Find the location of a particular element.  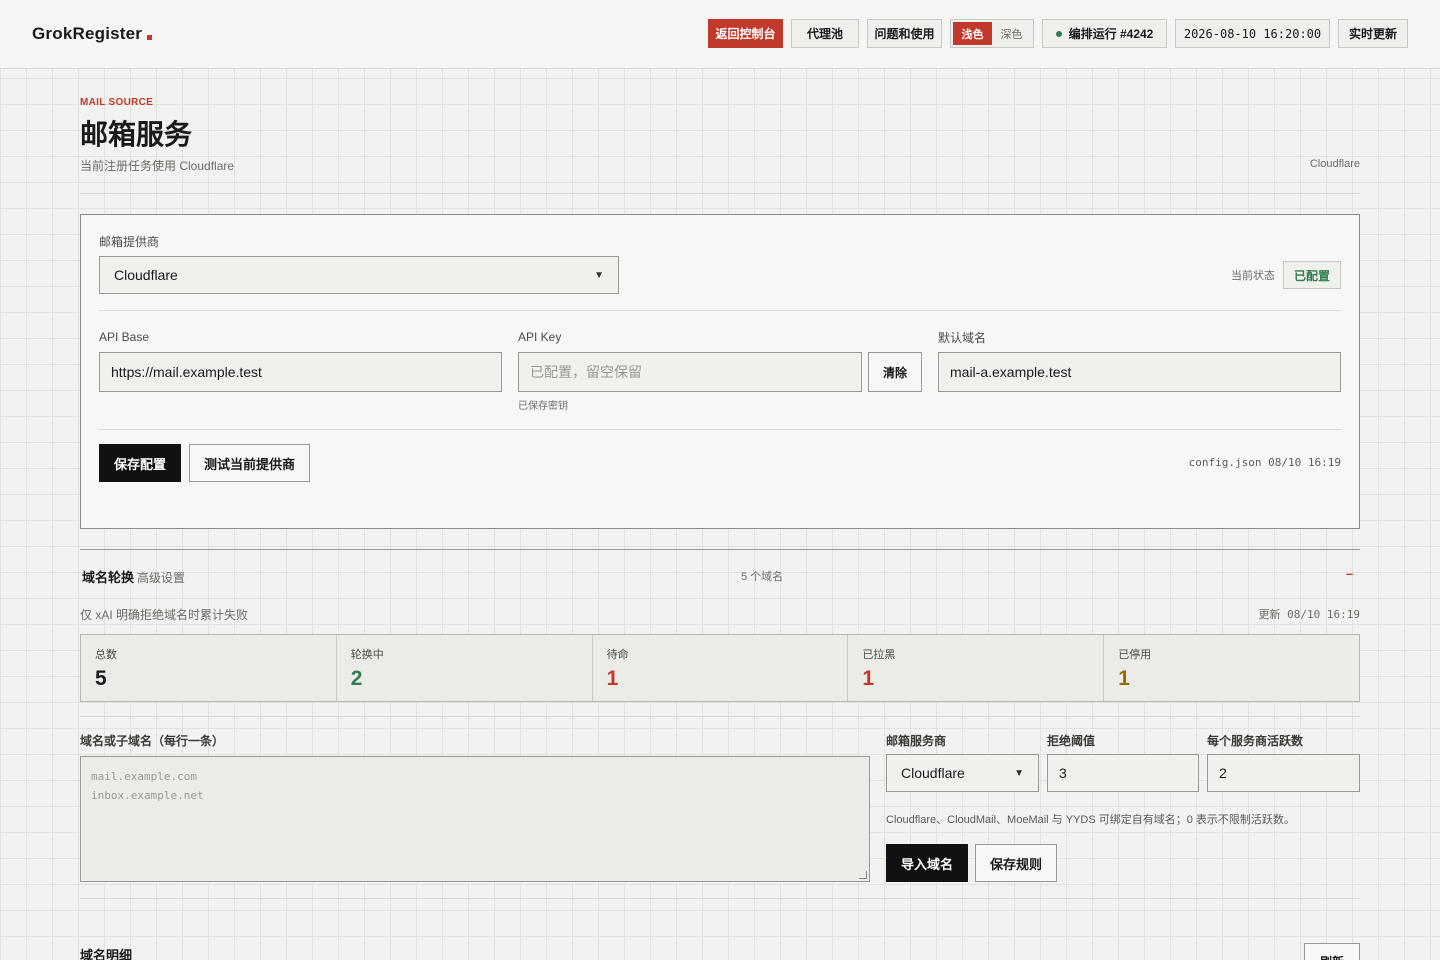

stat-value: 2 is located at coordinates (356, 678).